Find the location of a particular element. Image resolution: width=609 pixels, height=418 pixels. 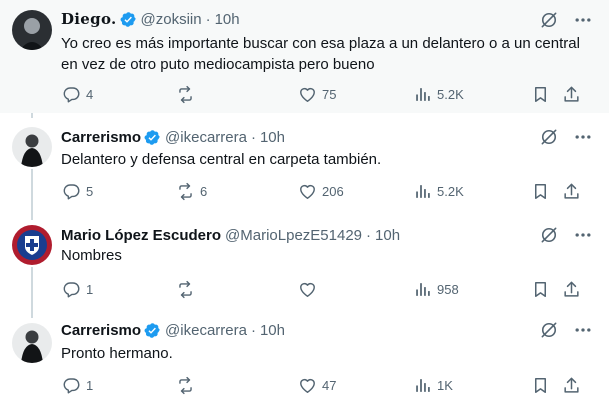

author-name: Diego. is located at coordinates (89, 19).